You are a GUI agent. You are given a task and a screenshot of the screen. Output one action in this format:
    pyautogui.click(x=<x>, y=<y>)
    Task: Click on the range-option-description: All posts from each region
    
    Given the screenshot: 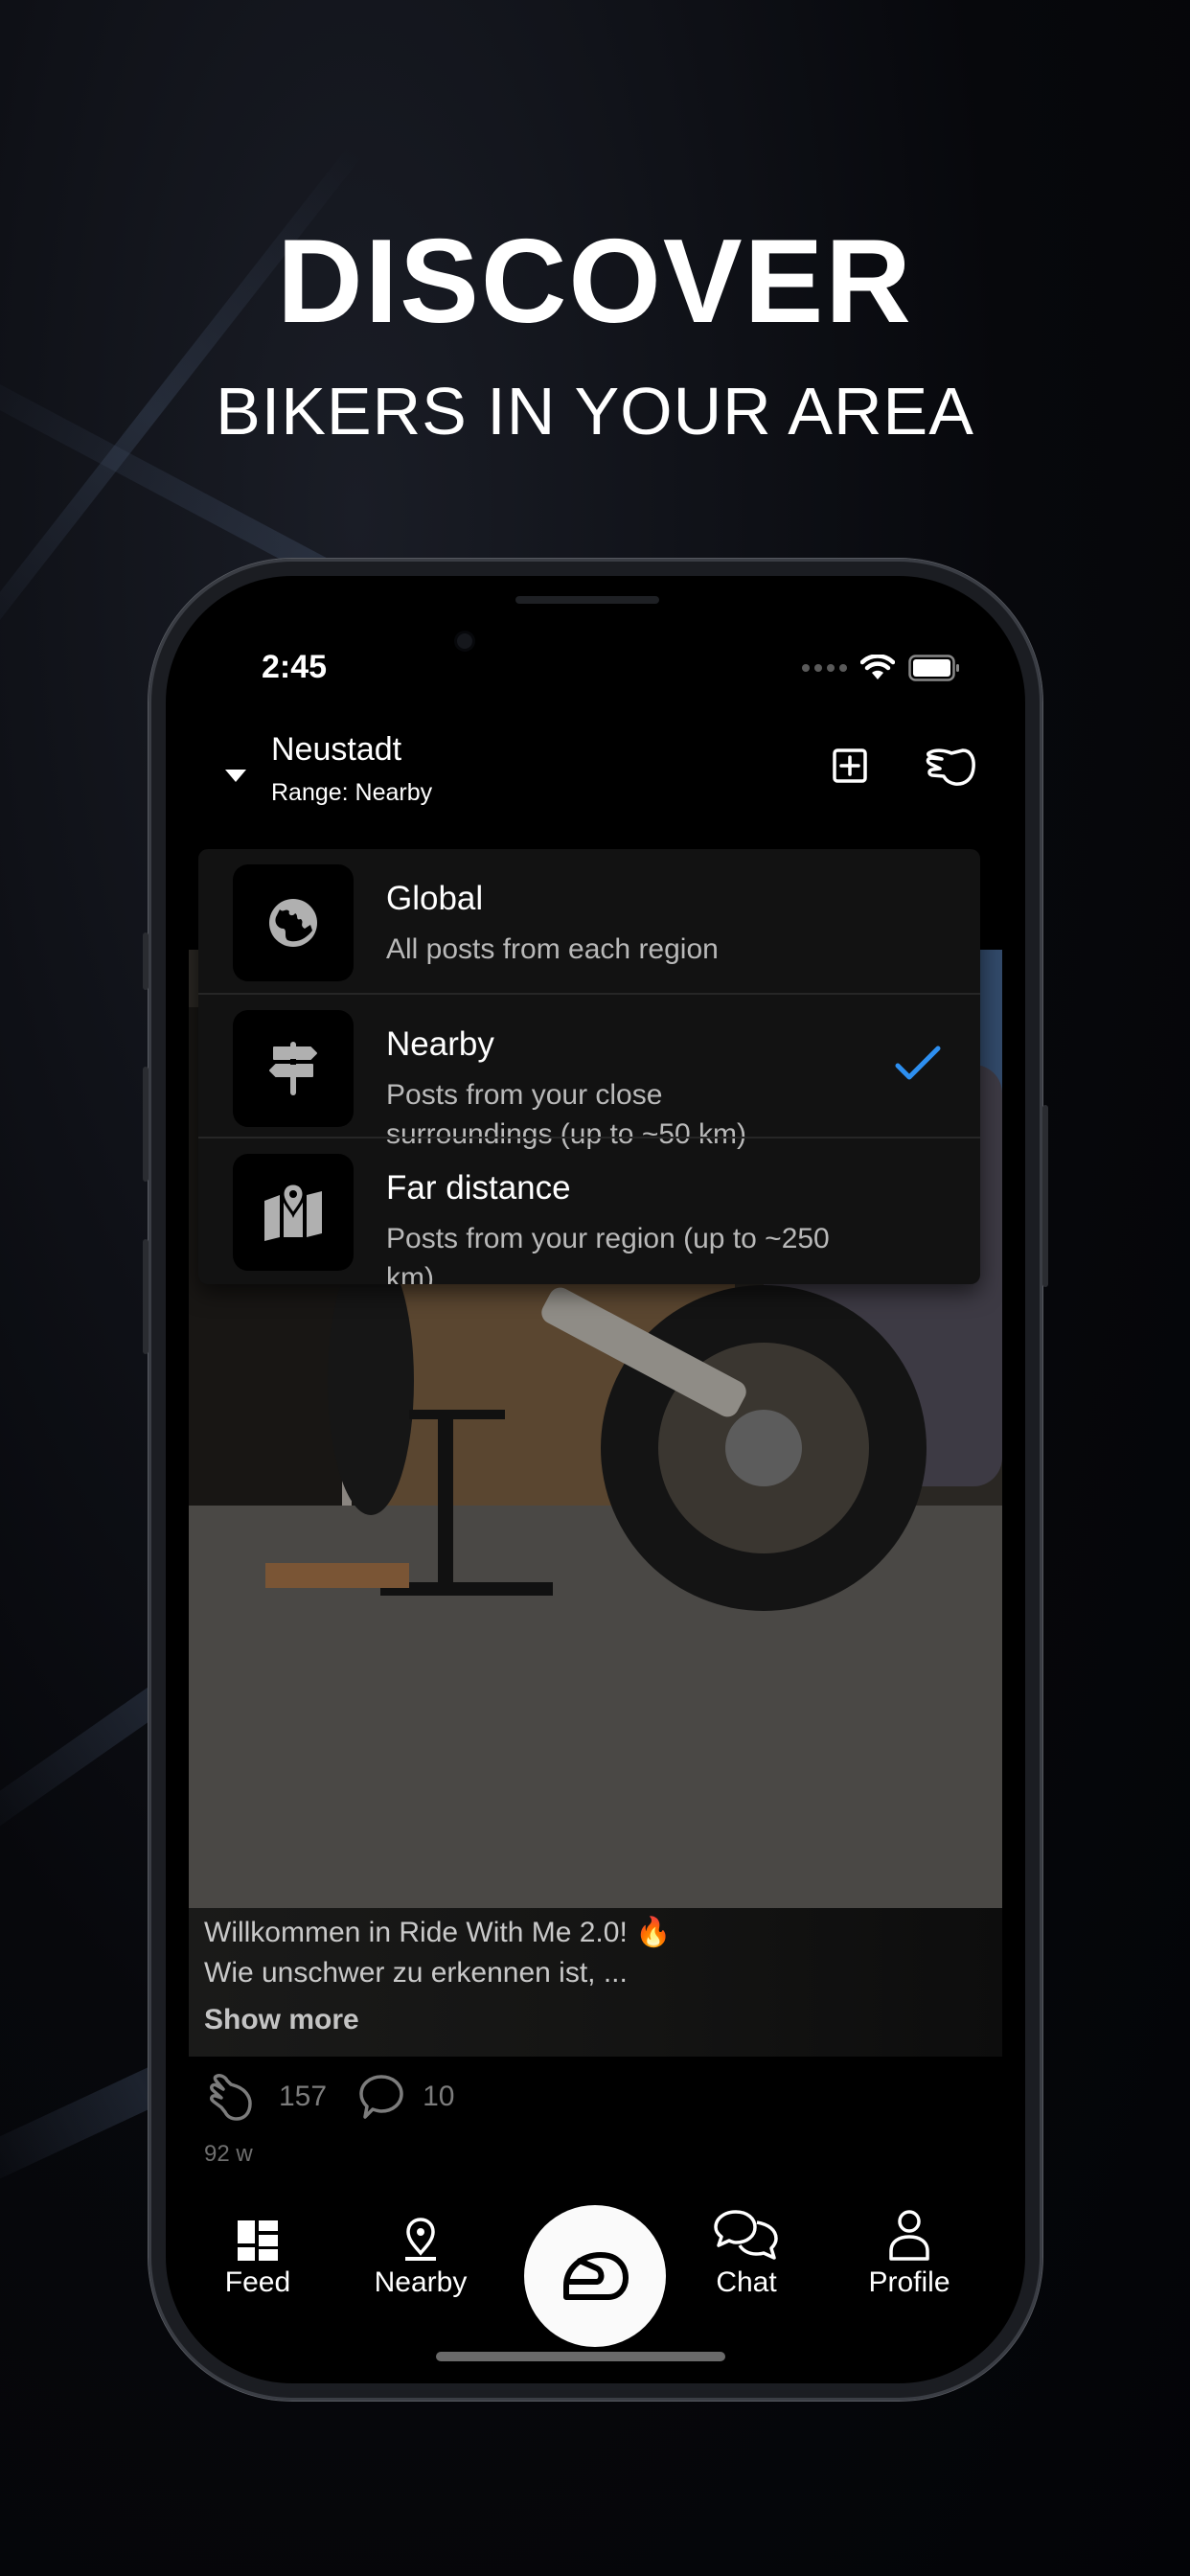 What is the action you would take?
    pyautogui.click(x=553, y=949)
    